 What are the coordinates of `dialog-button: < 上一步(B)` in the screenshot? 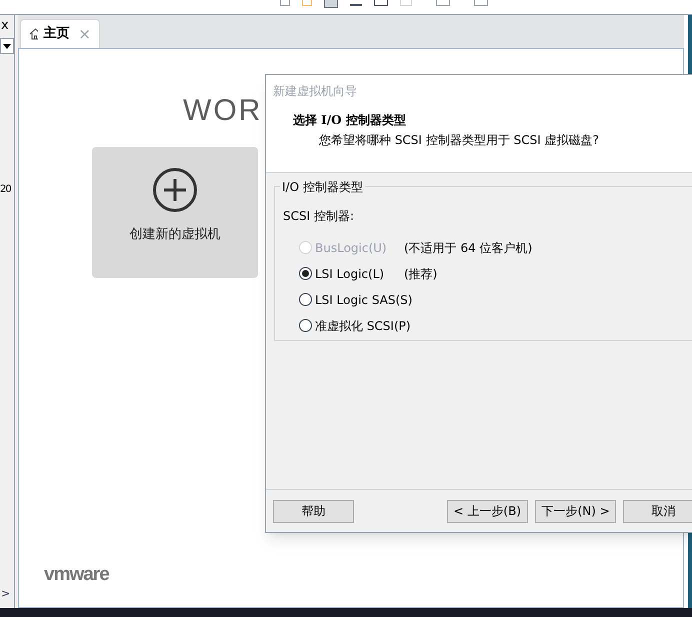 It's located at (487, 511).